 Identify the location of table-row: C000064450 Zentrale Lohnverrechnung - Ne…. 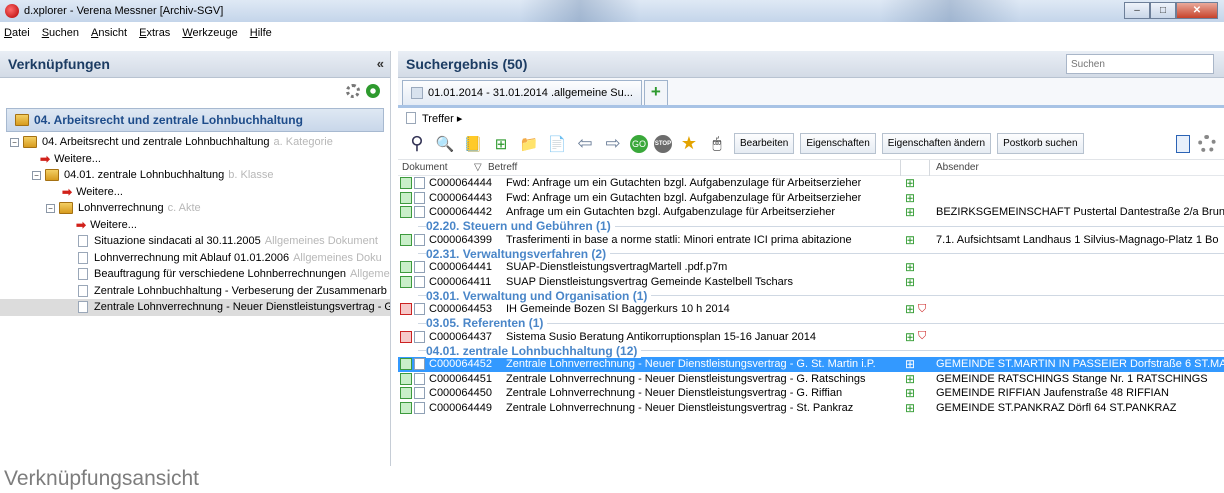
(811, 393).